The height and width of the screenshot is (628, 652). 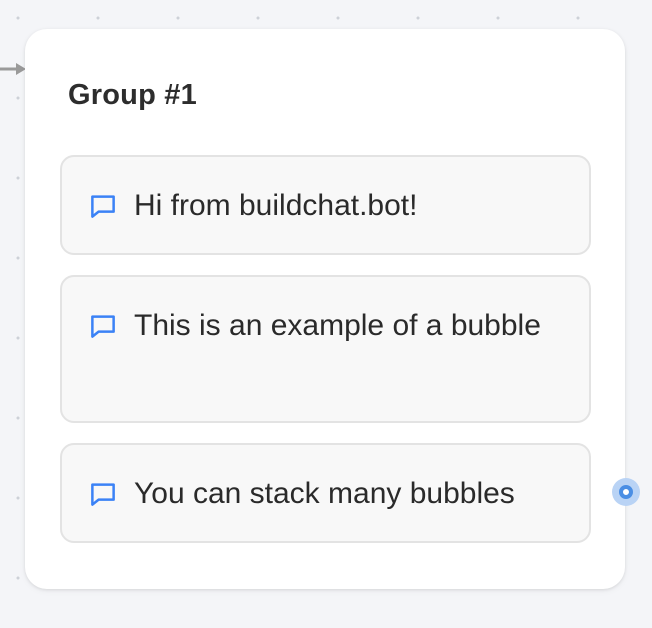 I want to click on bubble-text: This is an example of a bubble, so click(x=337, y=325).